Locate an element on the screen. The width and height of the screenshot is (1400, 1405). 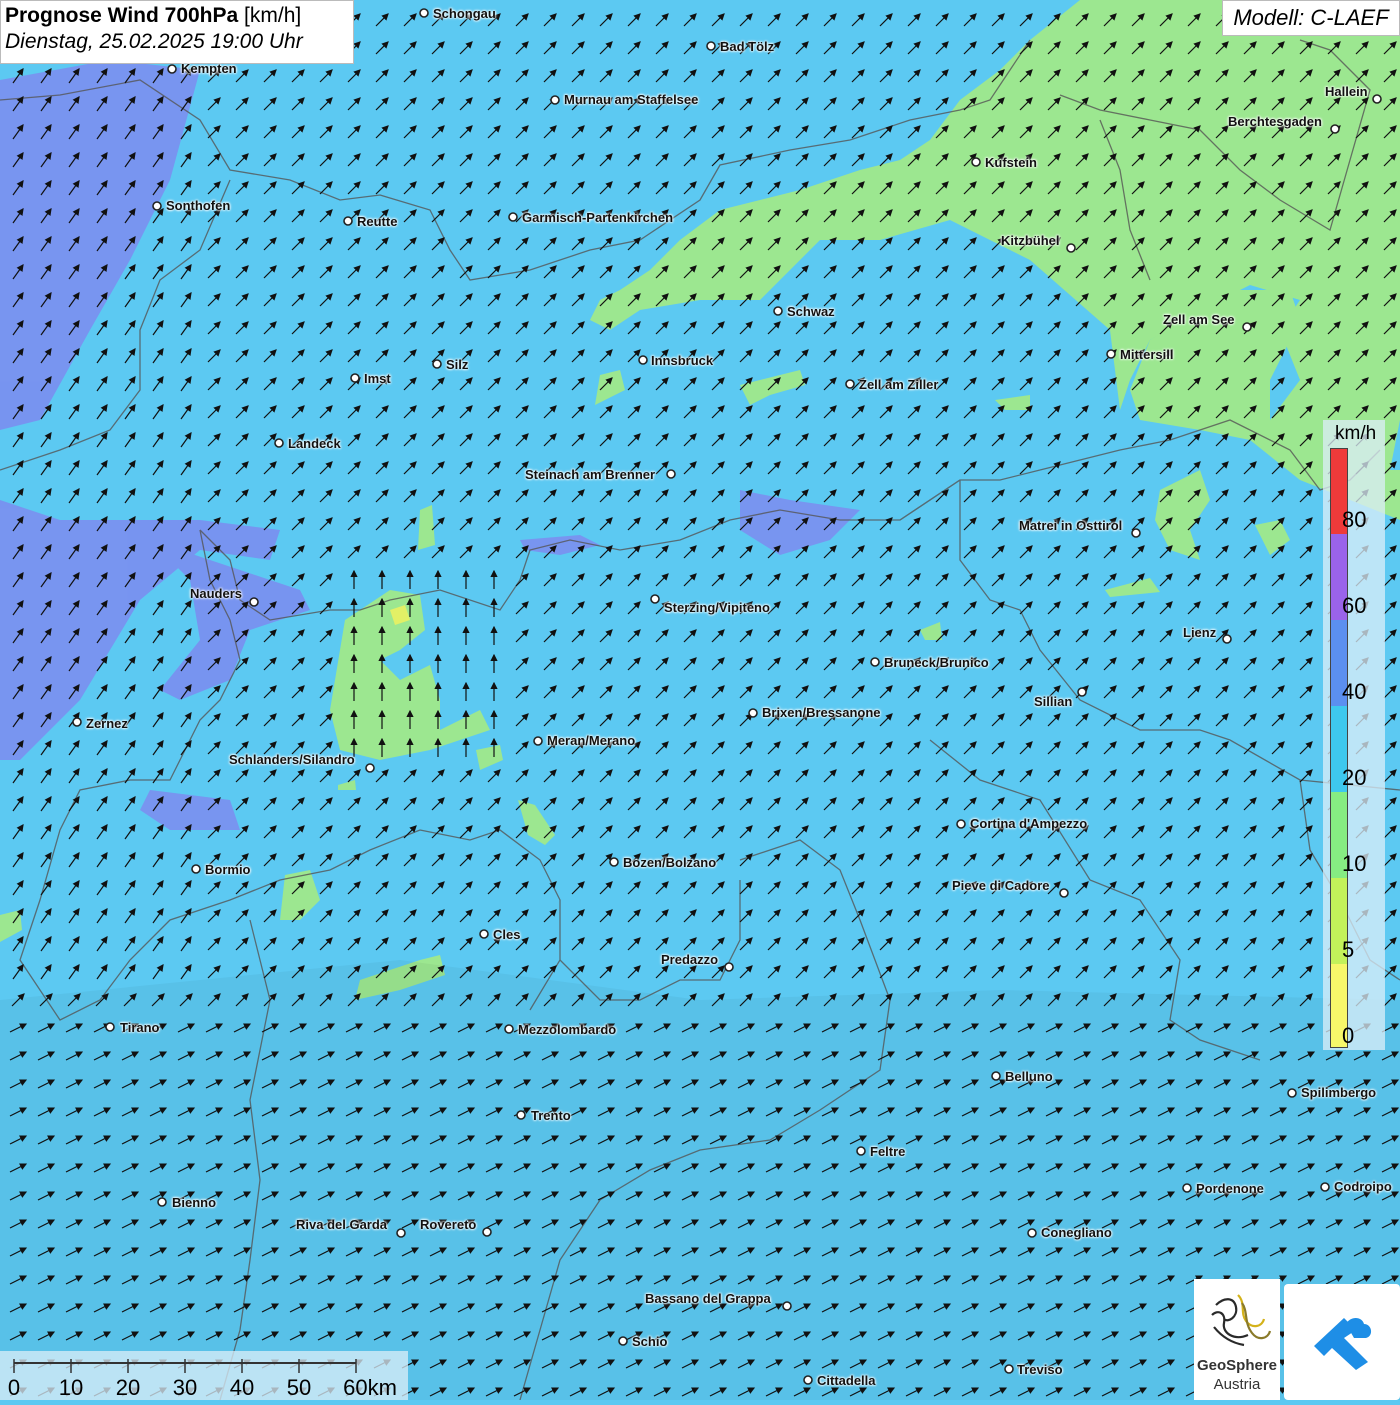
city-label: Codroipo is located at coordinates (1363, 1186).